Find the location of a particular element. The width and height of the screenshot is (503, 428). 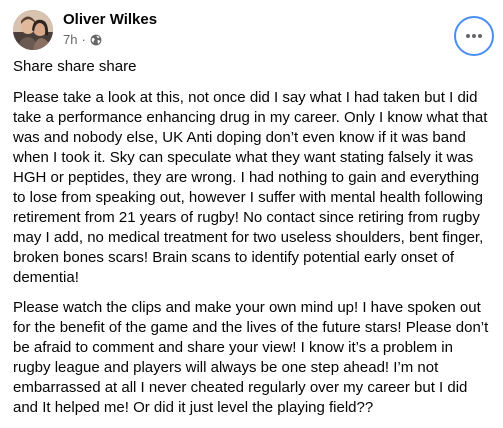

more-options-button is located at coordinates (474, 36).